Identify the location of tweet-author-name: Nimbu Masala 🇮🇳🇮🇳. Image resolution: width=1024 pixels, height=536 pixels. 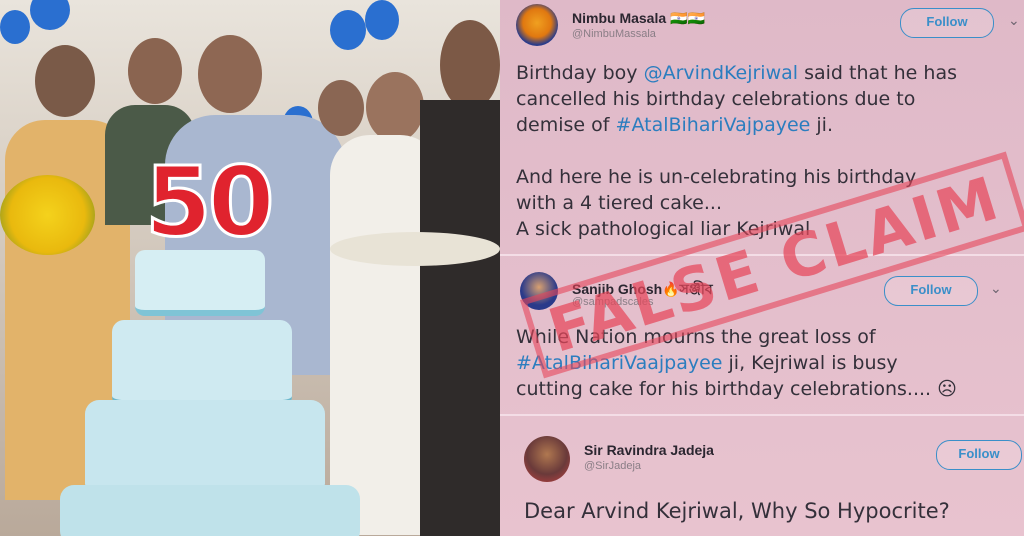
(638, 18).